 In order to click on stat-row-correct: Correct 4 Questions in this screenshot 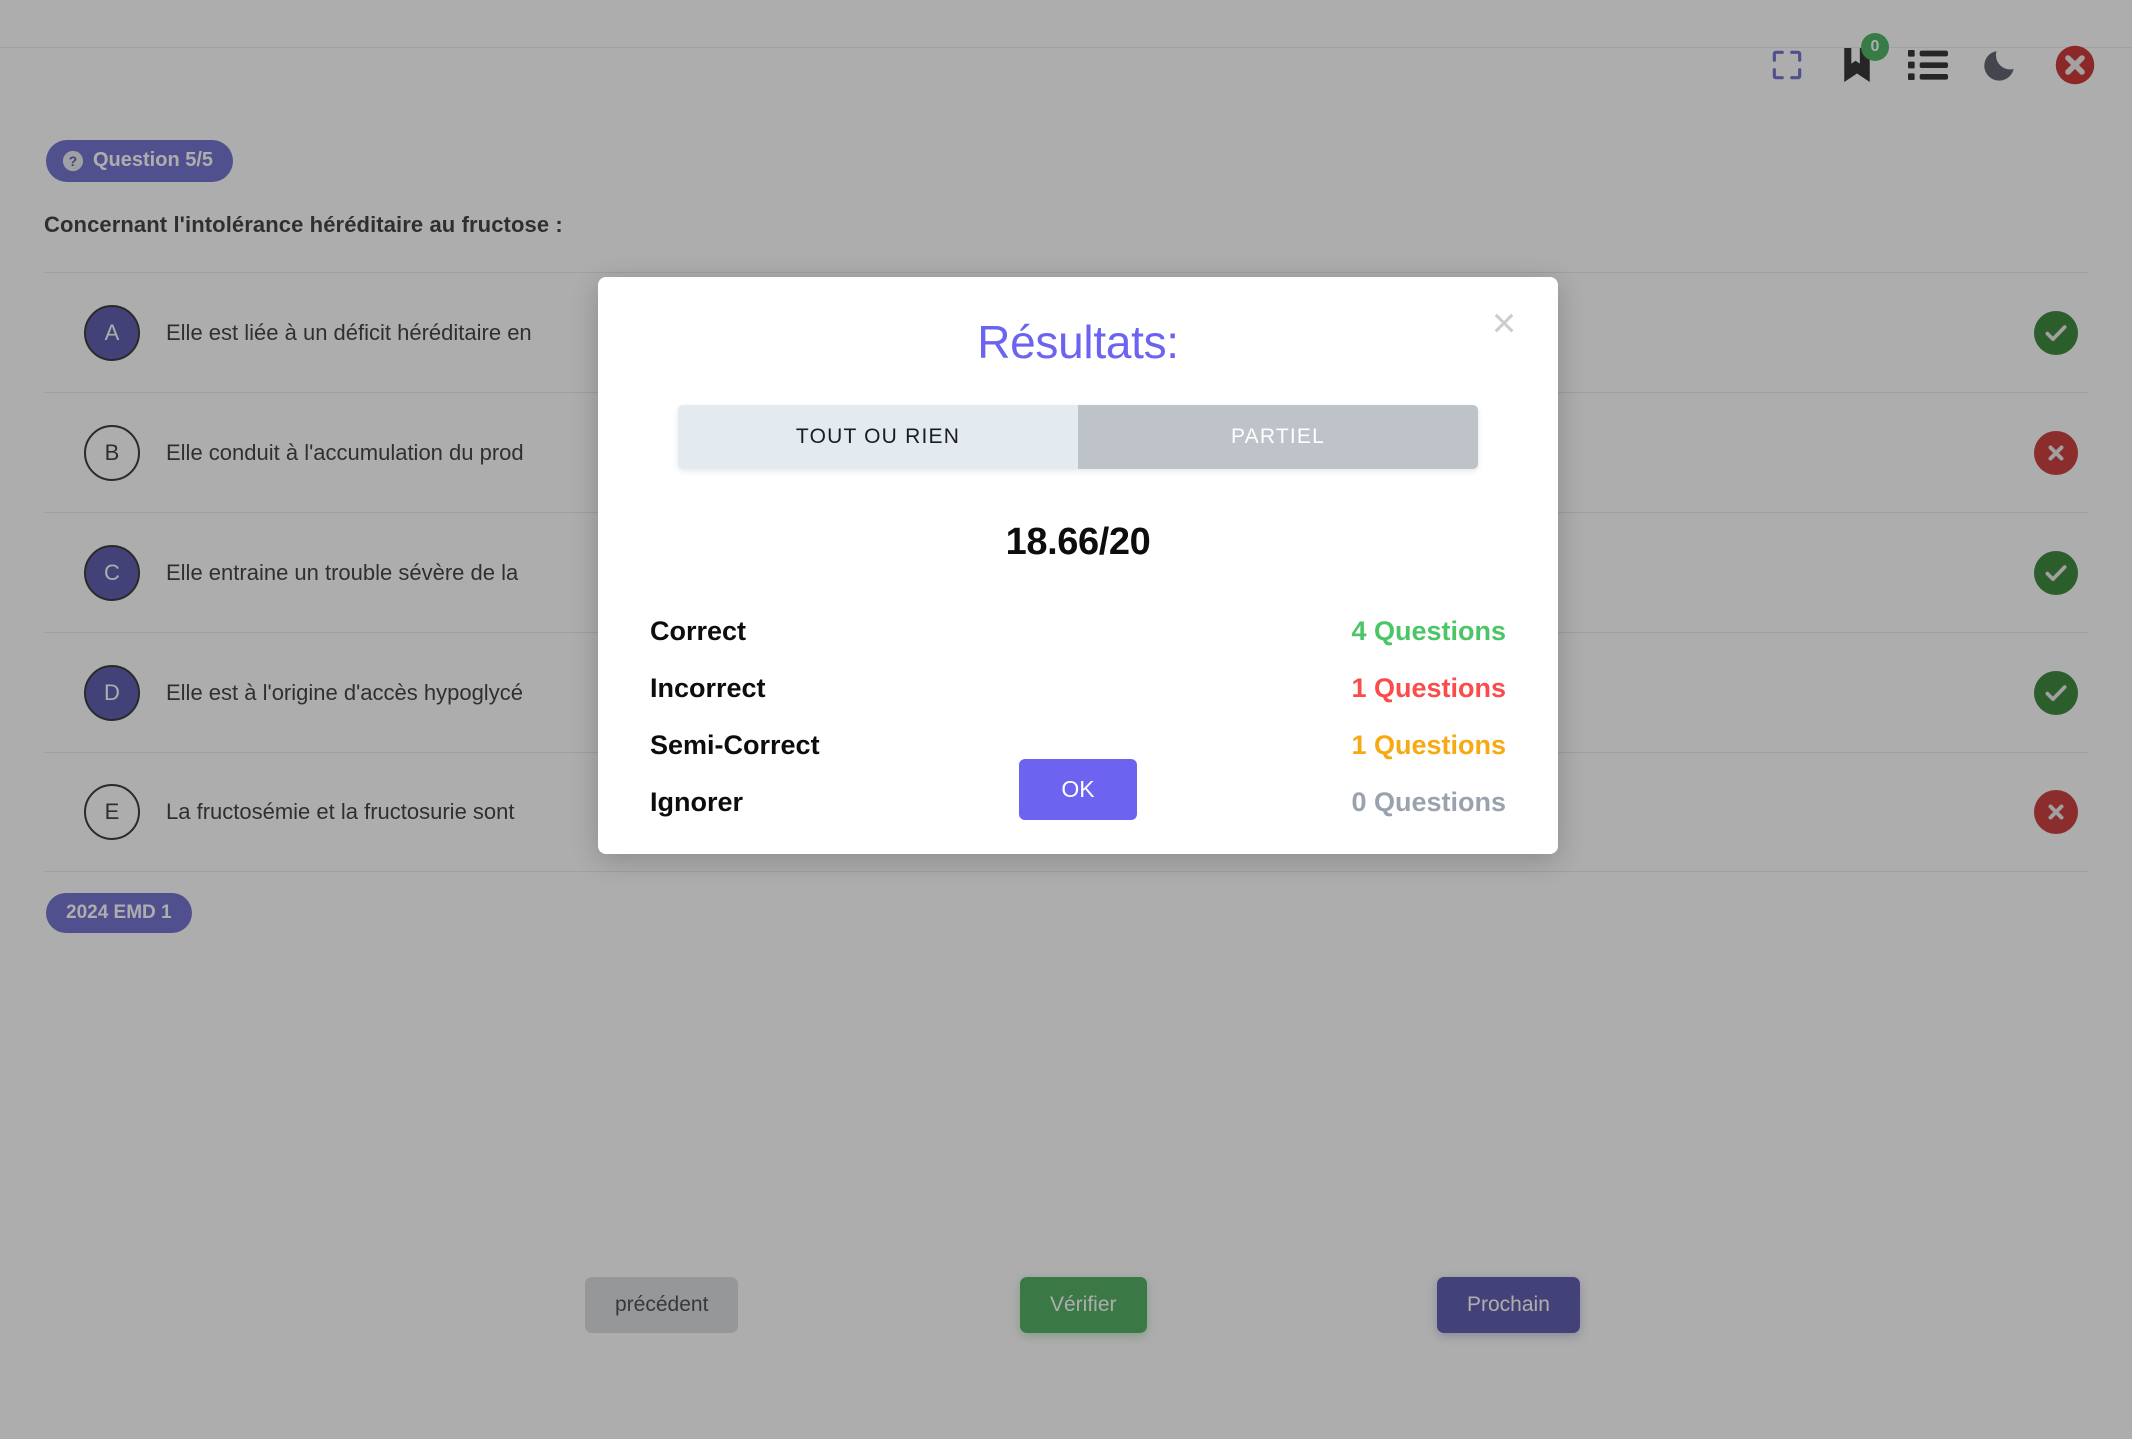, I will do `click(1078, 631)`.